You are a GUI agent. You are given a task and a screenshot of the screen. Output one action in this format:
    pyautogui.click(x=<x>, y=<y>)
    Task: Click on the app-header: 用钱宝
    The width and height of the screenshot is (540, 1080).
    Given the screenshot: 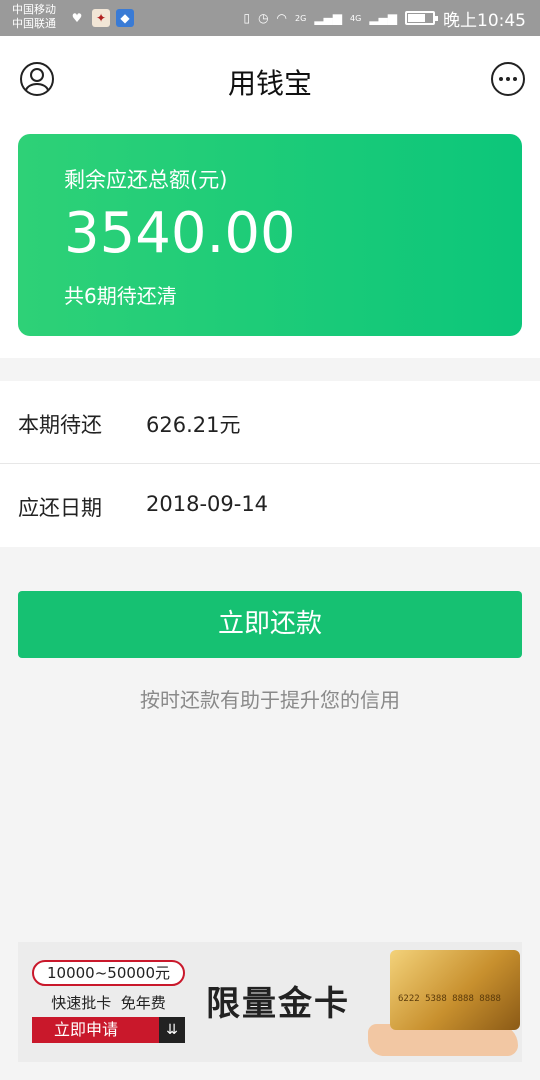 What is the action you would take?
    pyautogui.click(x=270, y=80)
    